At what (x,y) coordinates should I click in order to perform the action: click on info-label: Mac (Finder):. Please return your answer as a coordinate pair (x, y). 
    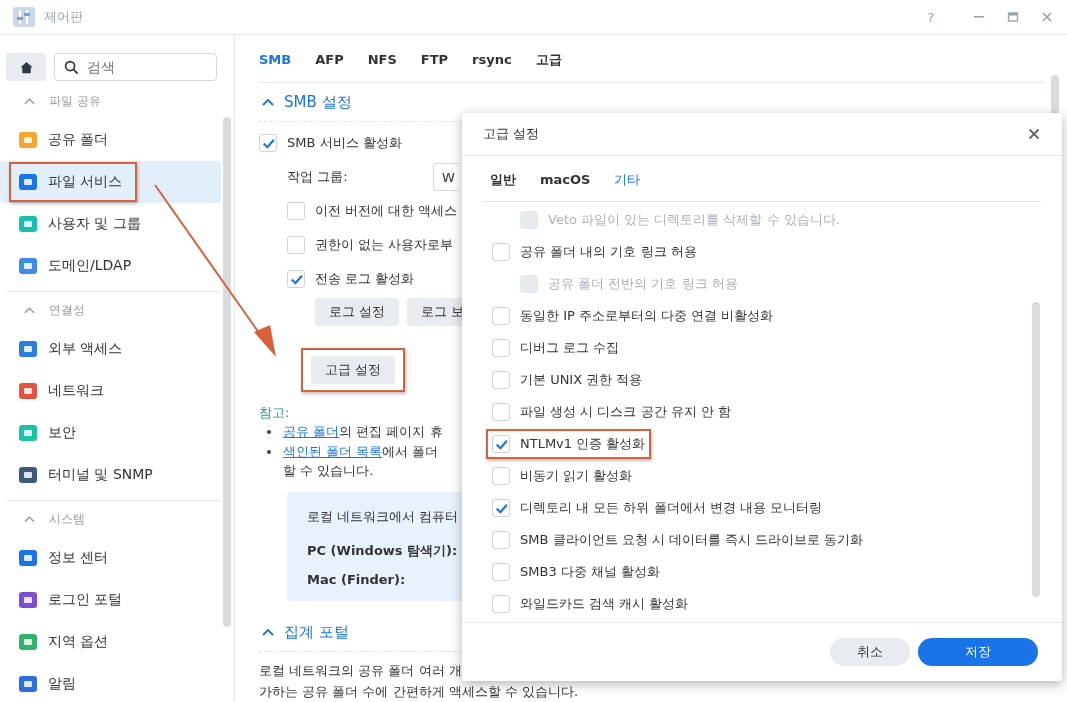
    Looking at the image, I should click on (357, 579).